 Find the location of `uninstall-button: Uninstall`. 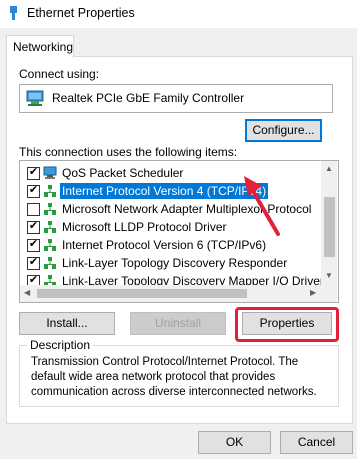

uninstall-button: Uninstall is located at coordinates (178, 323).